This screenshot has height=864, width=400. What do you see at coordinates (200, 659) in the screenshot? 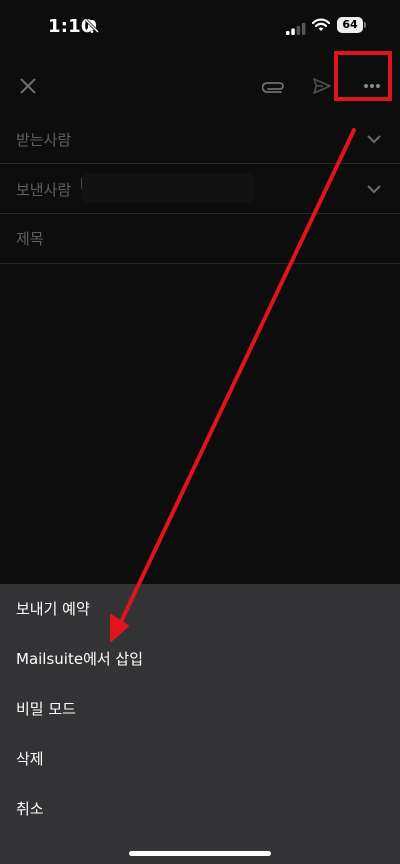
I see `menu-item-insert-from-mailsuite: Mailsuite에서 삽입` at bounding box center [200, 659].